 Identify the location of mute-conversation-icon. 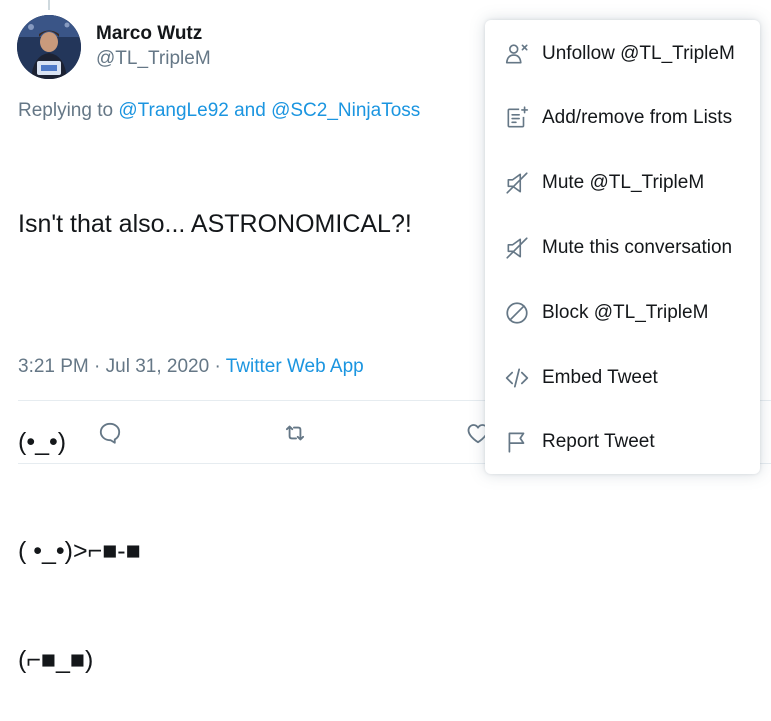
(517, 248).